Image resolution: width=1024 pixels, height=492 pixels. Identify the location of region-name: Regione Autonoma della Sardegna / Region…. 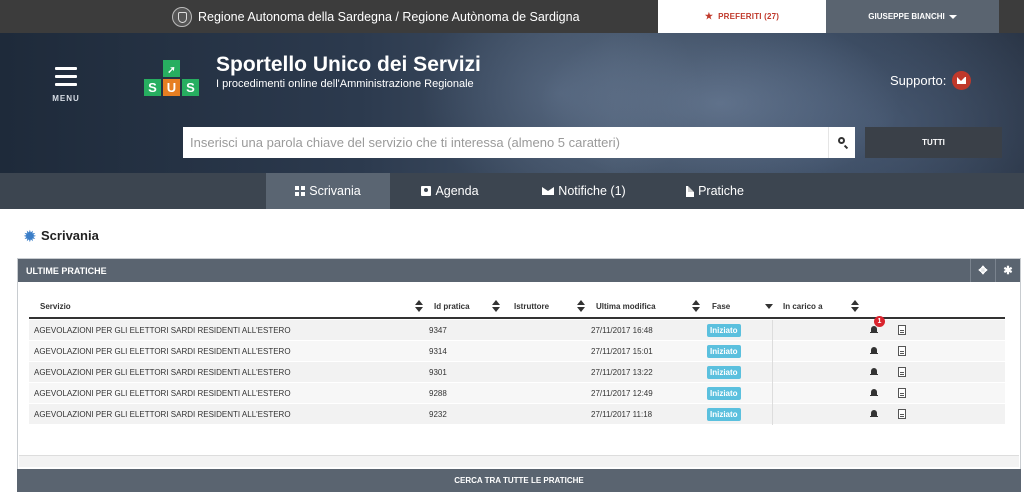
(389, 16).